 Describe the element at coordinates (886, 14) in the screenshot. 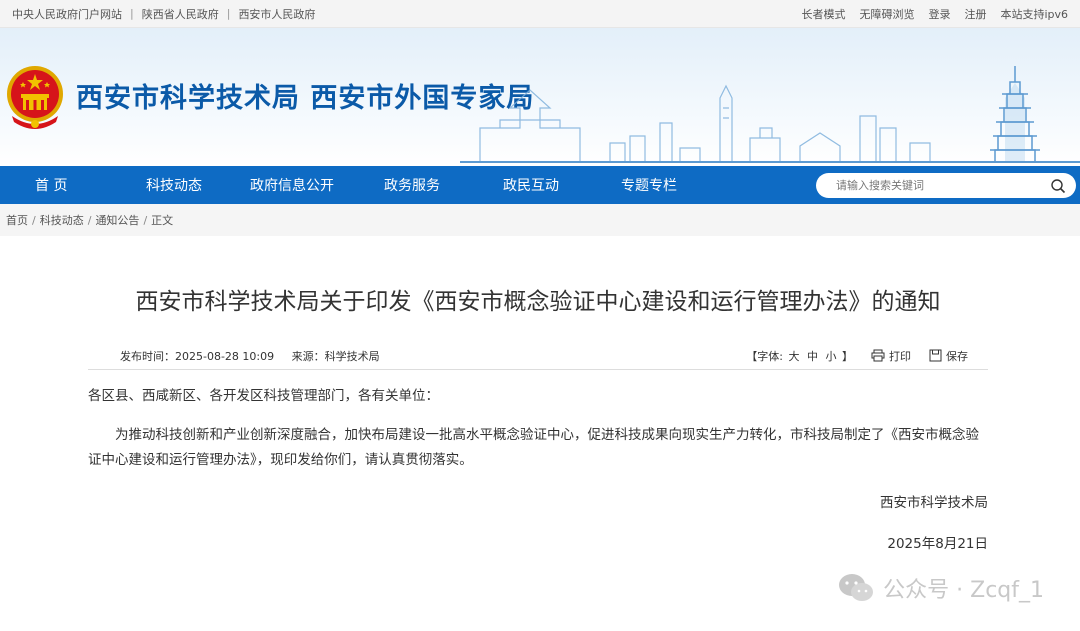

I see `accessibility-link: 无障碍浏览` at that location.